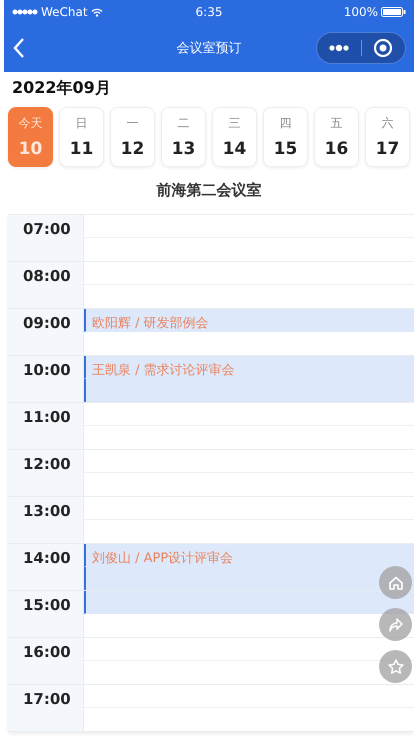 The width and height of the screenshot is (418, 755). I want to click on booking-title: 刘俊山 / APP设计评审会, so click(163, 558).